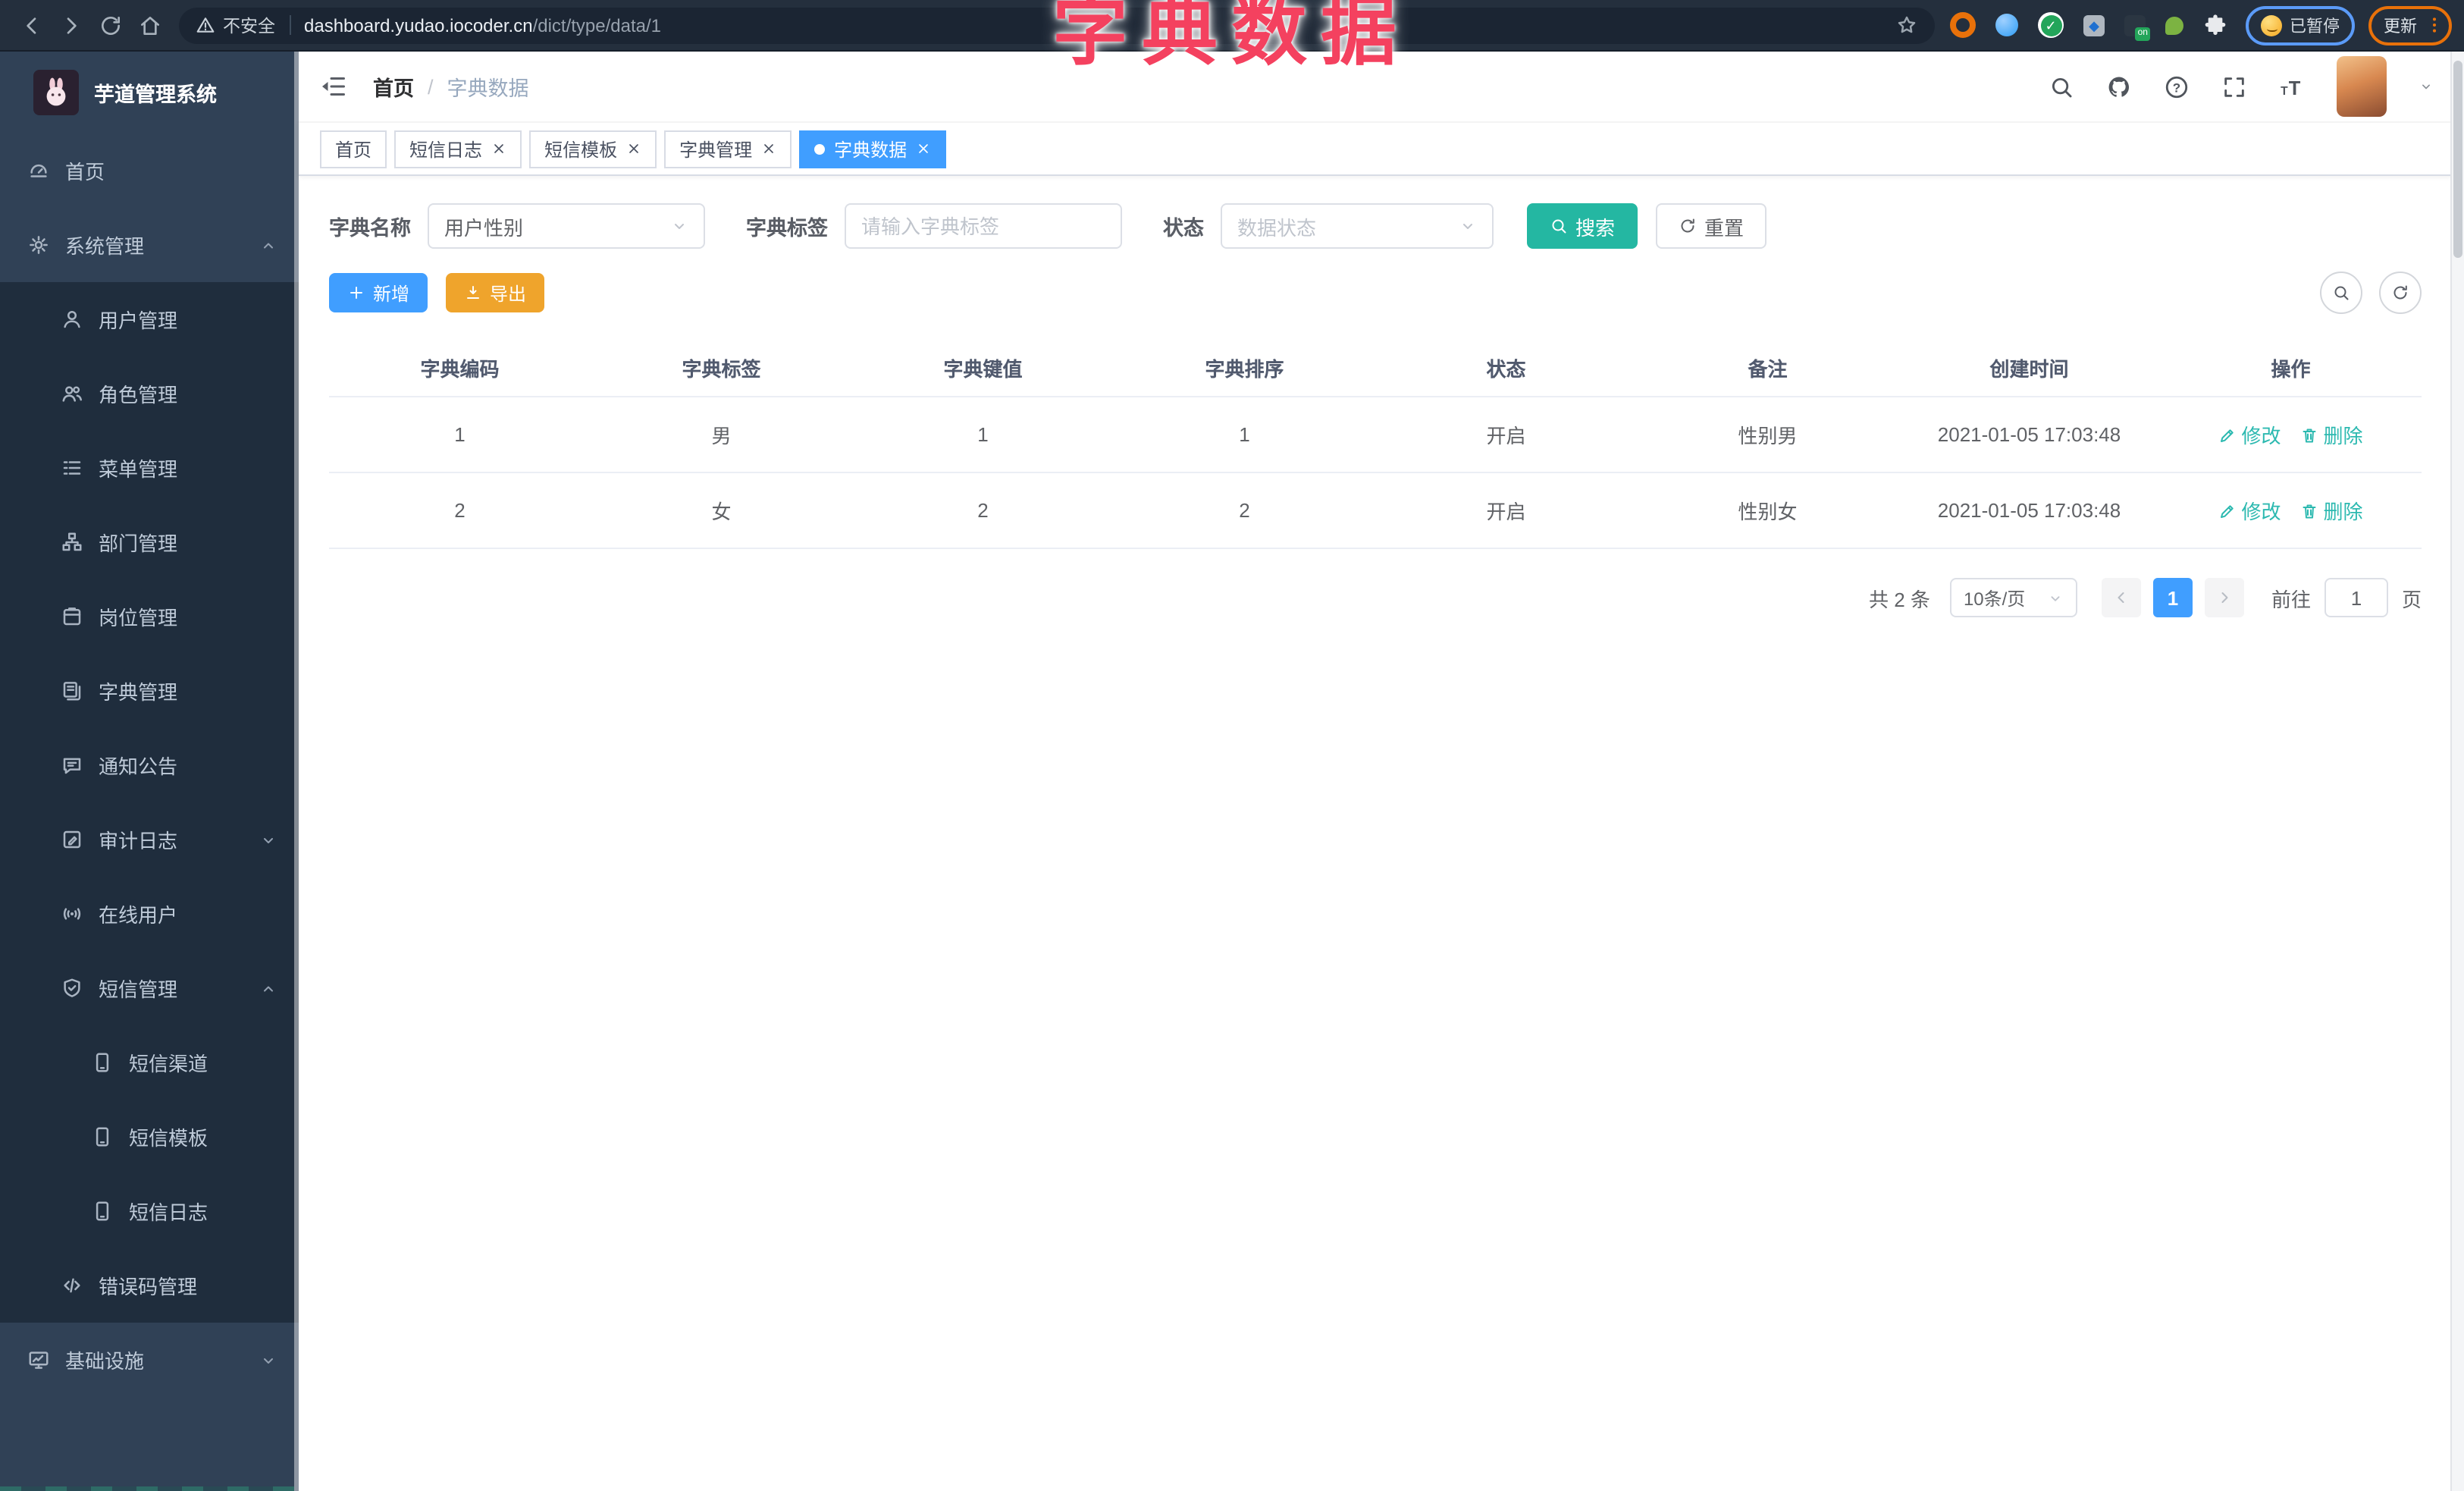 The width and height of the screenshot is (2464, 1491). I want to click on rabbit-icon, so click(56, 92).